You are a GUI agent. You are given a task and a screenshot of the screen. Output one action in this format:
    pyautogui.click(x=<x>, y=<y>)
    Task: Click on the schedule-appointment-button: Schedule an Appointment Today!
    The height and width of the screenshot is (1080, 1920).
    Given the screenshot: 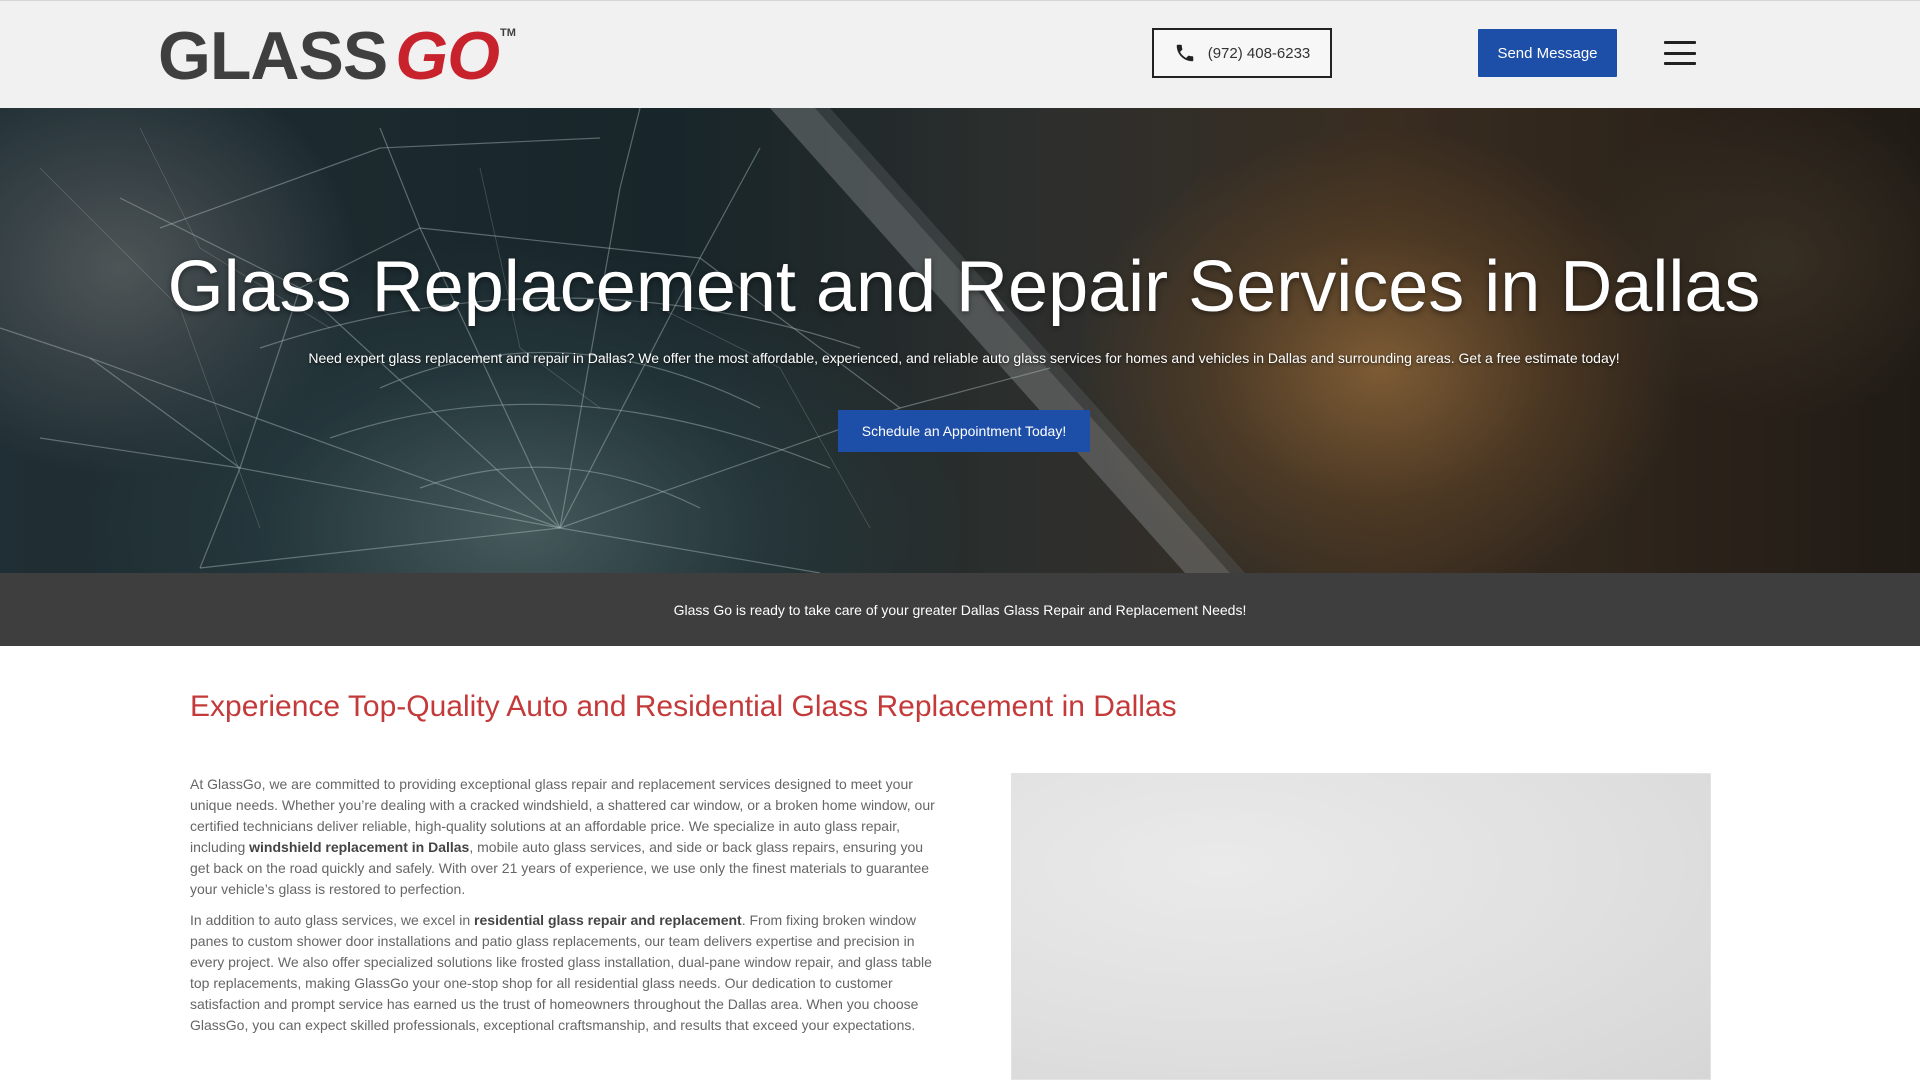 What is the action you would take?
    pyautogui.click(x=964, y=431)
    